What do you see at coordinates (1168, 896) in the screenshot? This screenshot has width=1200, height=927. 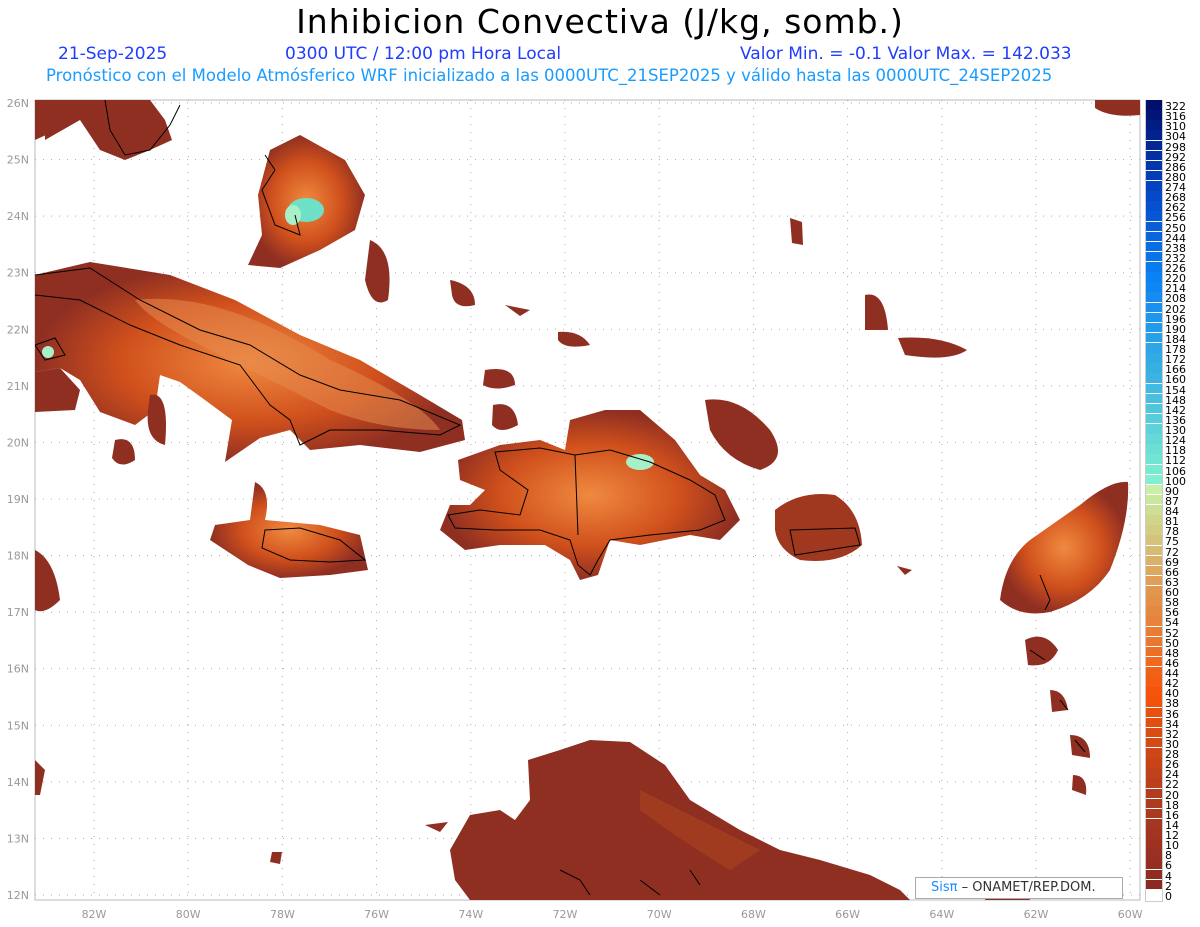 I see `colorbar-label: 0` at bounding box center [1168, 896].